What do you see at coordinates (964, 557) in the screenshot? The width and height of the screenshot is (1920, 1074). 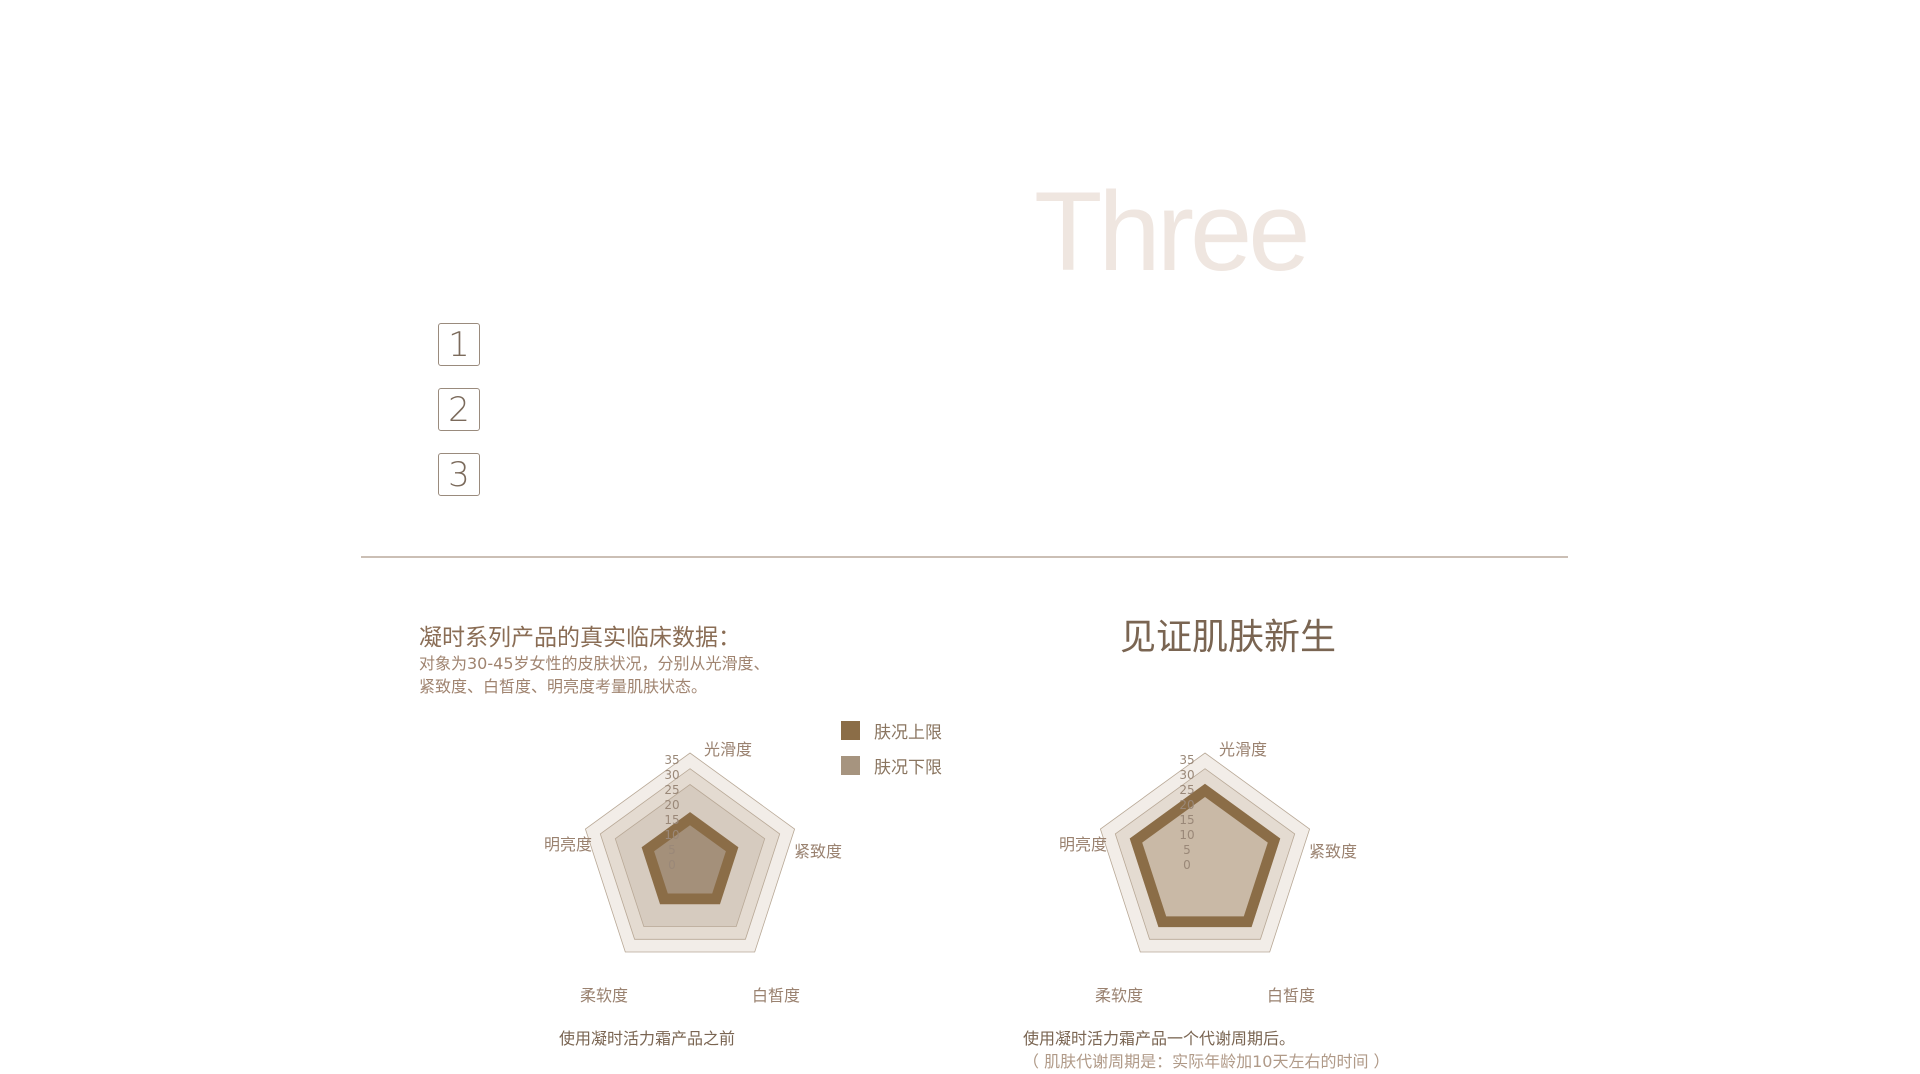 I see `horizontal-divider` at bounding box center [964, 557].